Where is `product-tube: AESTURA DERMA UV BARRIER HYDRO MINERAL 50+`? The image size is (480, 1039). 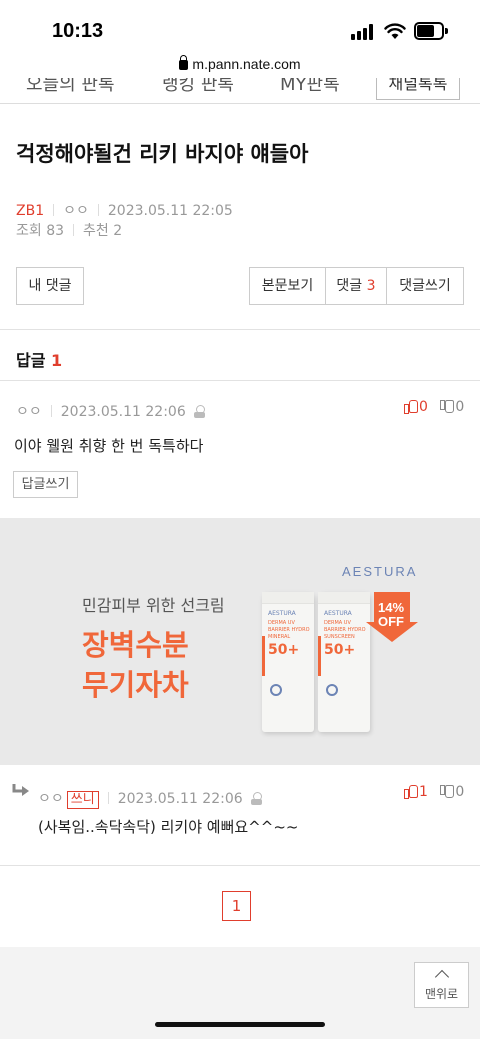 product-tube: AESTURA DERMA UV BARRIER HYDRO MINERAL 50+ is located at coordinates (288, 662).